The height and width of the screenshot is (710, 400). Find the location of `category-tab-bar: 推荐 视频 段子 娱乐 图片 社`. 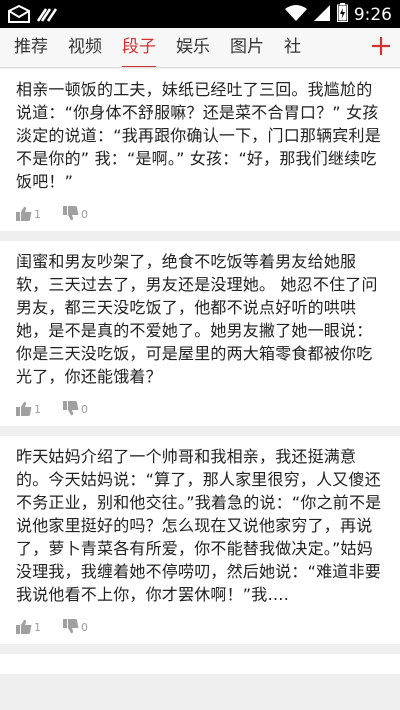

category-tab-bar: 推荐 视频 段子 娱乐 图片 社 is located at coordinates (200, 48).